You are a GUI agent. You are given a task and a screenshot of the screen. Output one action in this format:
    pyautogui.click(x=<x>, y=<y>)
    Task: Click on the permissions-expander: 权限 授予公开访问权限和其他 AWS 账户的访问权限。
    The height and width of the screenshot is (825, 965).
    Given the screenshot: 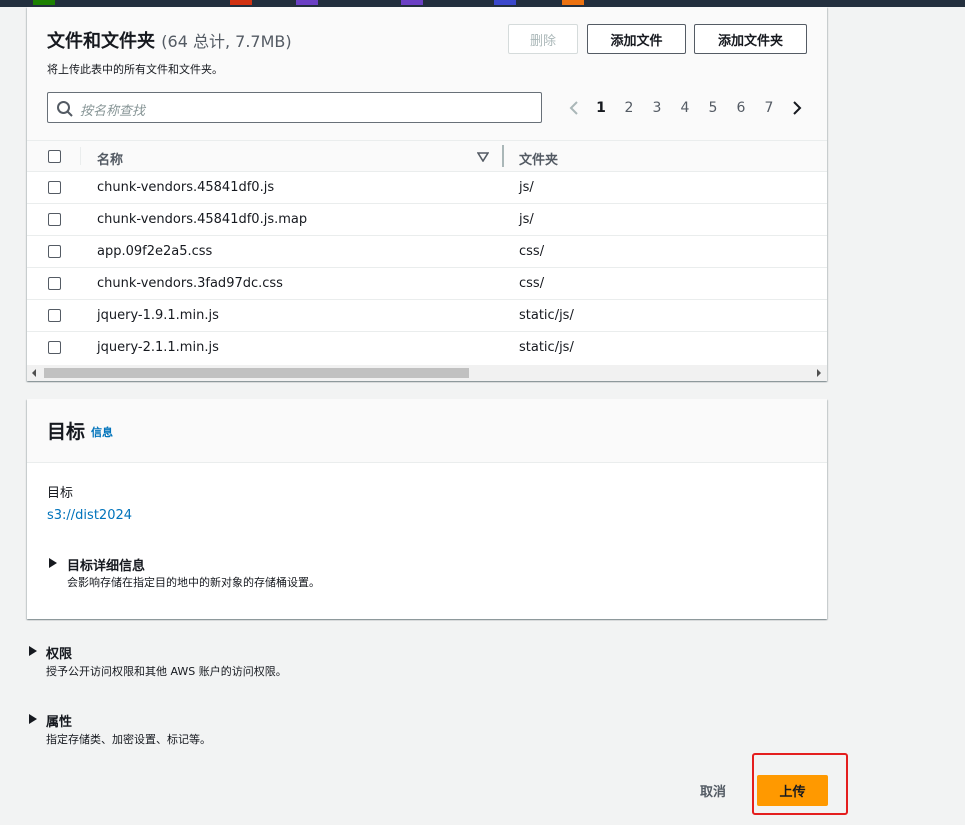 What is the action you would take?
    pyautogui.click(x=279, y=661)
    